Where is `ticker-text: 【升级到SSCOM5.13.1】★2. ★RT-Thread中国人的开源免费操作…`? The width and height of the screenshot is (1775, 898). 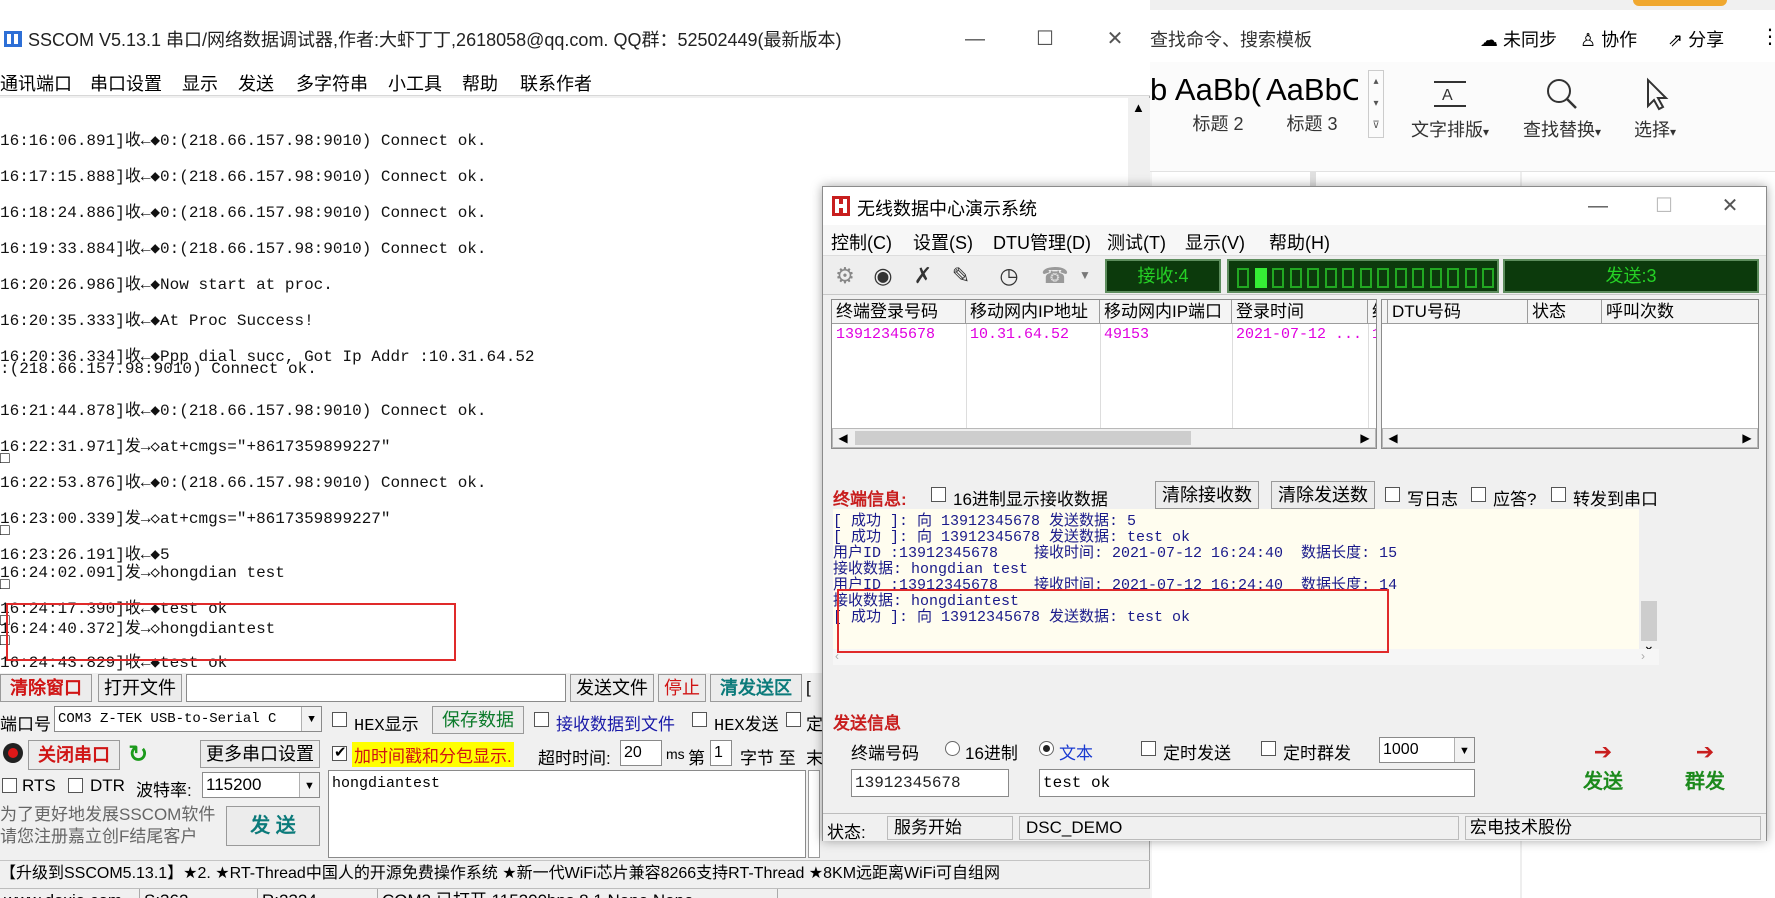 ticker-text: 【升级到SSCOM5.13.1】★2. ★RT-Thread中国人的开源免费操作… is located at coordinates (575, 873).